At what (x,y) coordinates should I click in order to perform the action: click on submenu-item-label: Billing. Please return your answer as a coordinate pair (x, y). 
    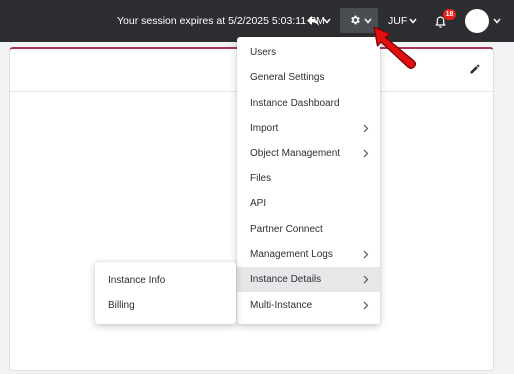
    Looking at the image, I should click on (121, 305).